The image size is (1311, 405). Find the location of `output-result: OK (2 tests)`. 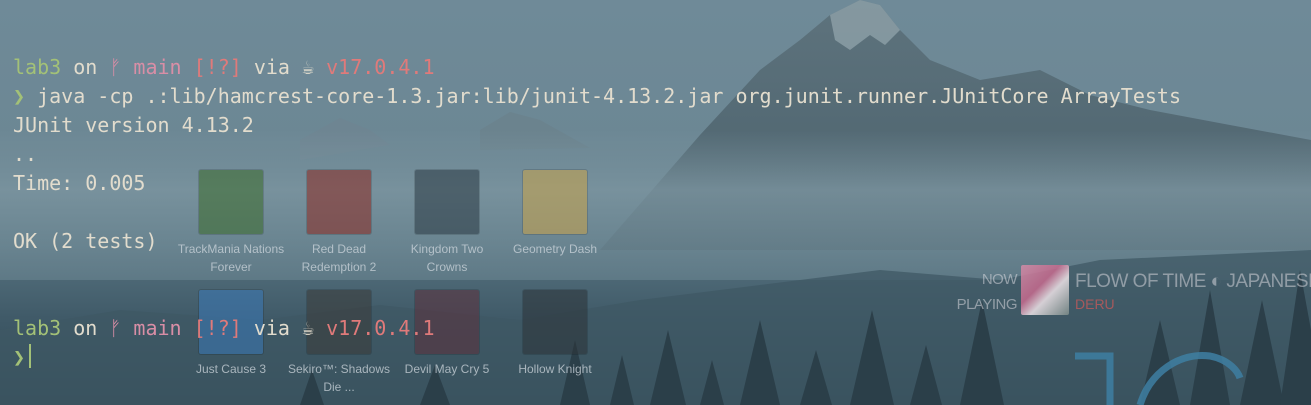

output-result: OK (2 tests) is located at coordinates (85, 241).